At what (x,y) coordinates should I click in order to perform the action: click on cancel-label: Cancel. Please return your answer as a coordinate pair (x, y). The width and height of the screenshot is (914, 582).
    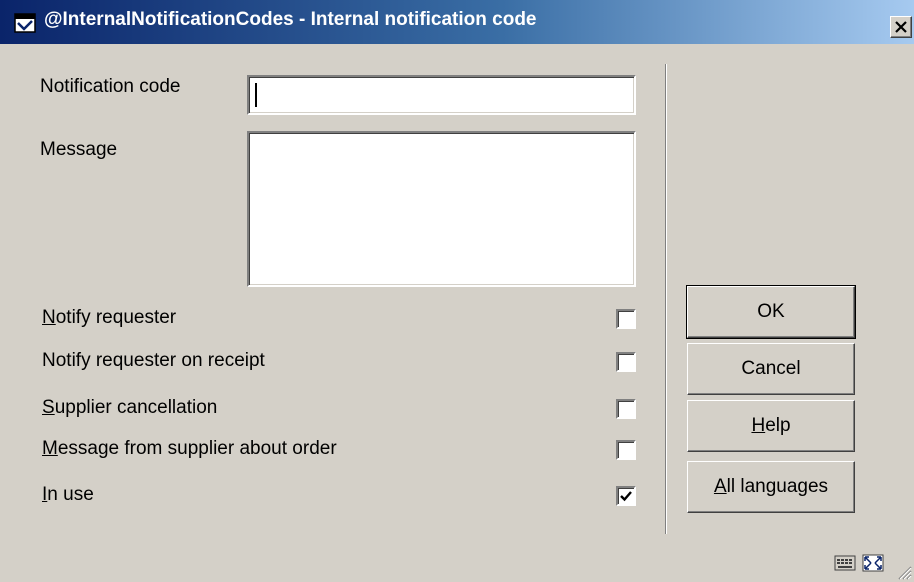
    Looking at the image, I should click on (771, 368).